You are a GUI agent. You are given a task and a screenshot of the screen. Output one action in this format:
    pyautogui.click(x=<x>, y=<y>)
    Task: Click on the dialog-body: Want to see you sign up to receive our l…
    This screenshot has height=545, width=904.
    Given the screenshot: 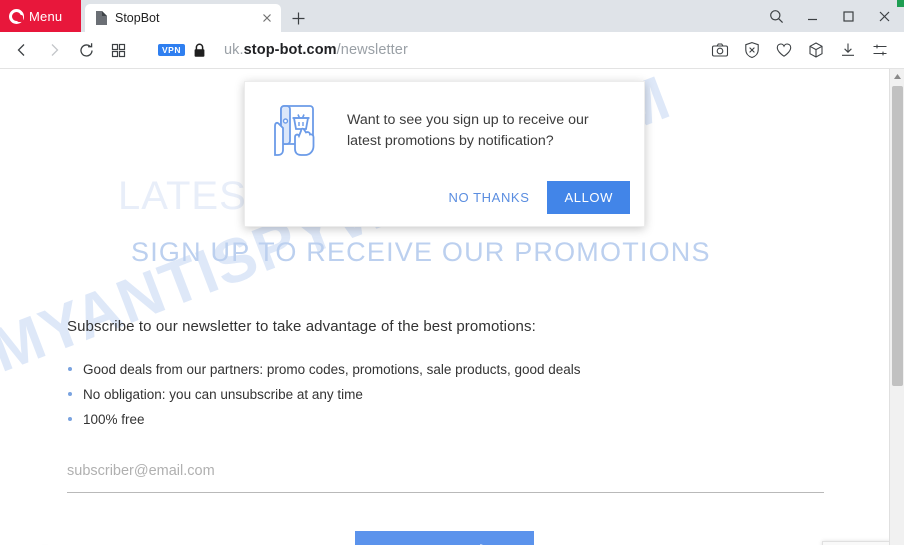 What is the action you would take?
    pyautogui.click(x=444, y=120)
    